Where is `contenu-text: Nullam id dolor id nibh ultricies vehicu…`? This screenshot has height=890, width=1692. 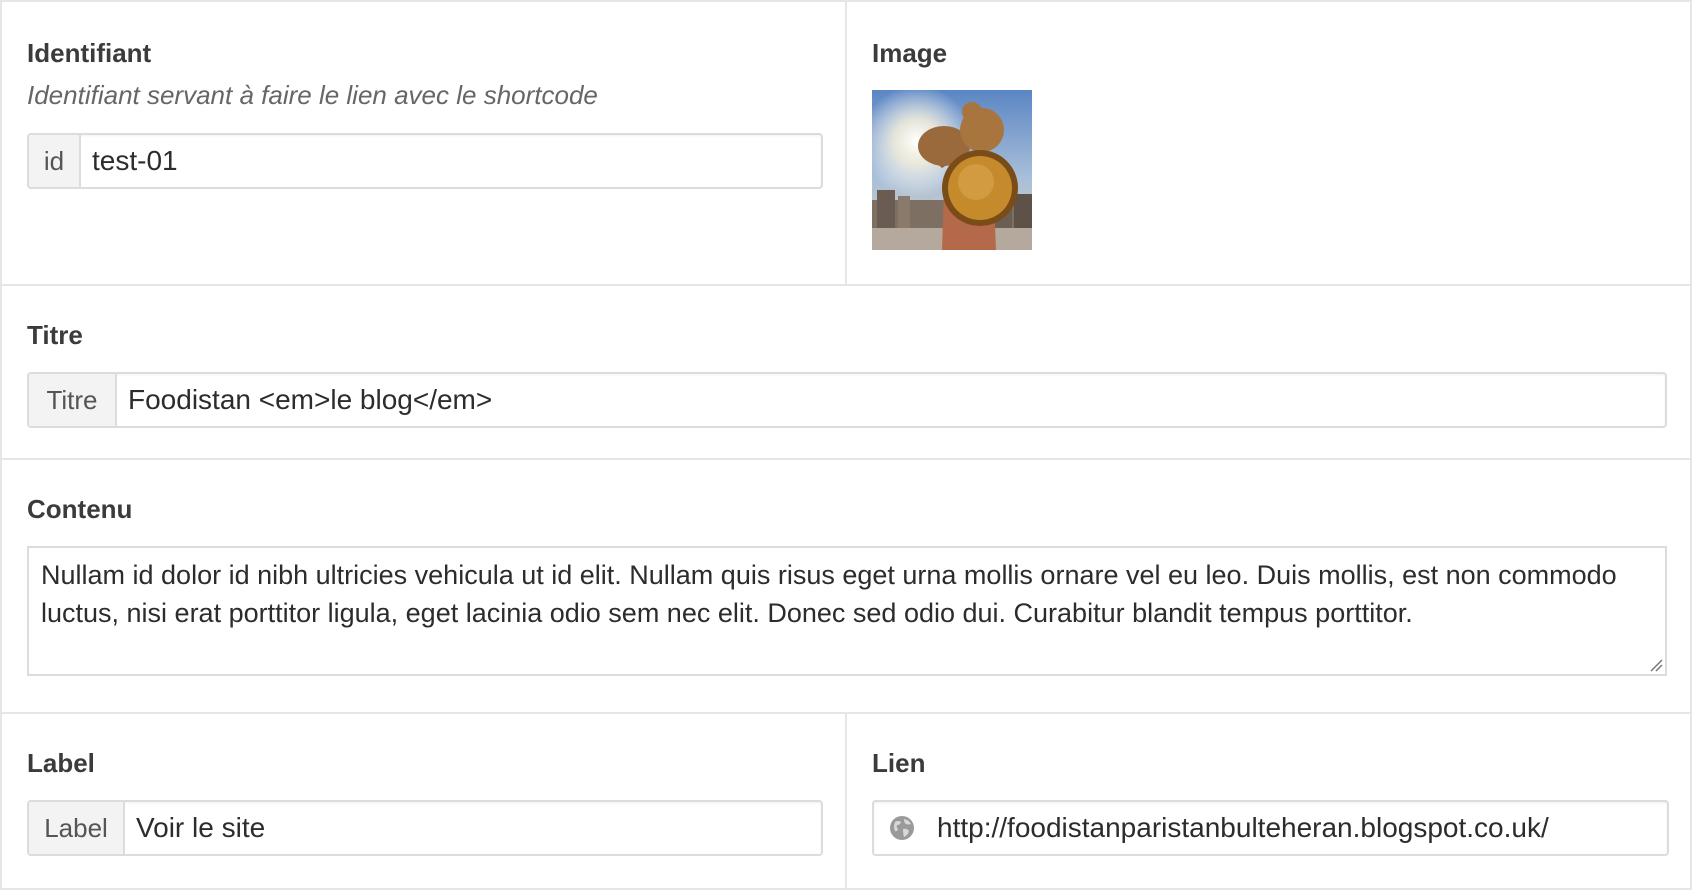 contenu-text: Nullam id dolor id nibh ultricies vehicu… is located at coordinates (829, 594).